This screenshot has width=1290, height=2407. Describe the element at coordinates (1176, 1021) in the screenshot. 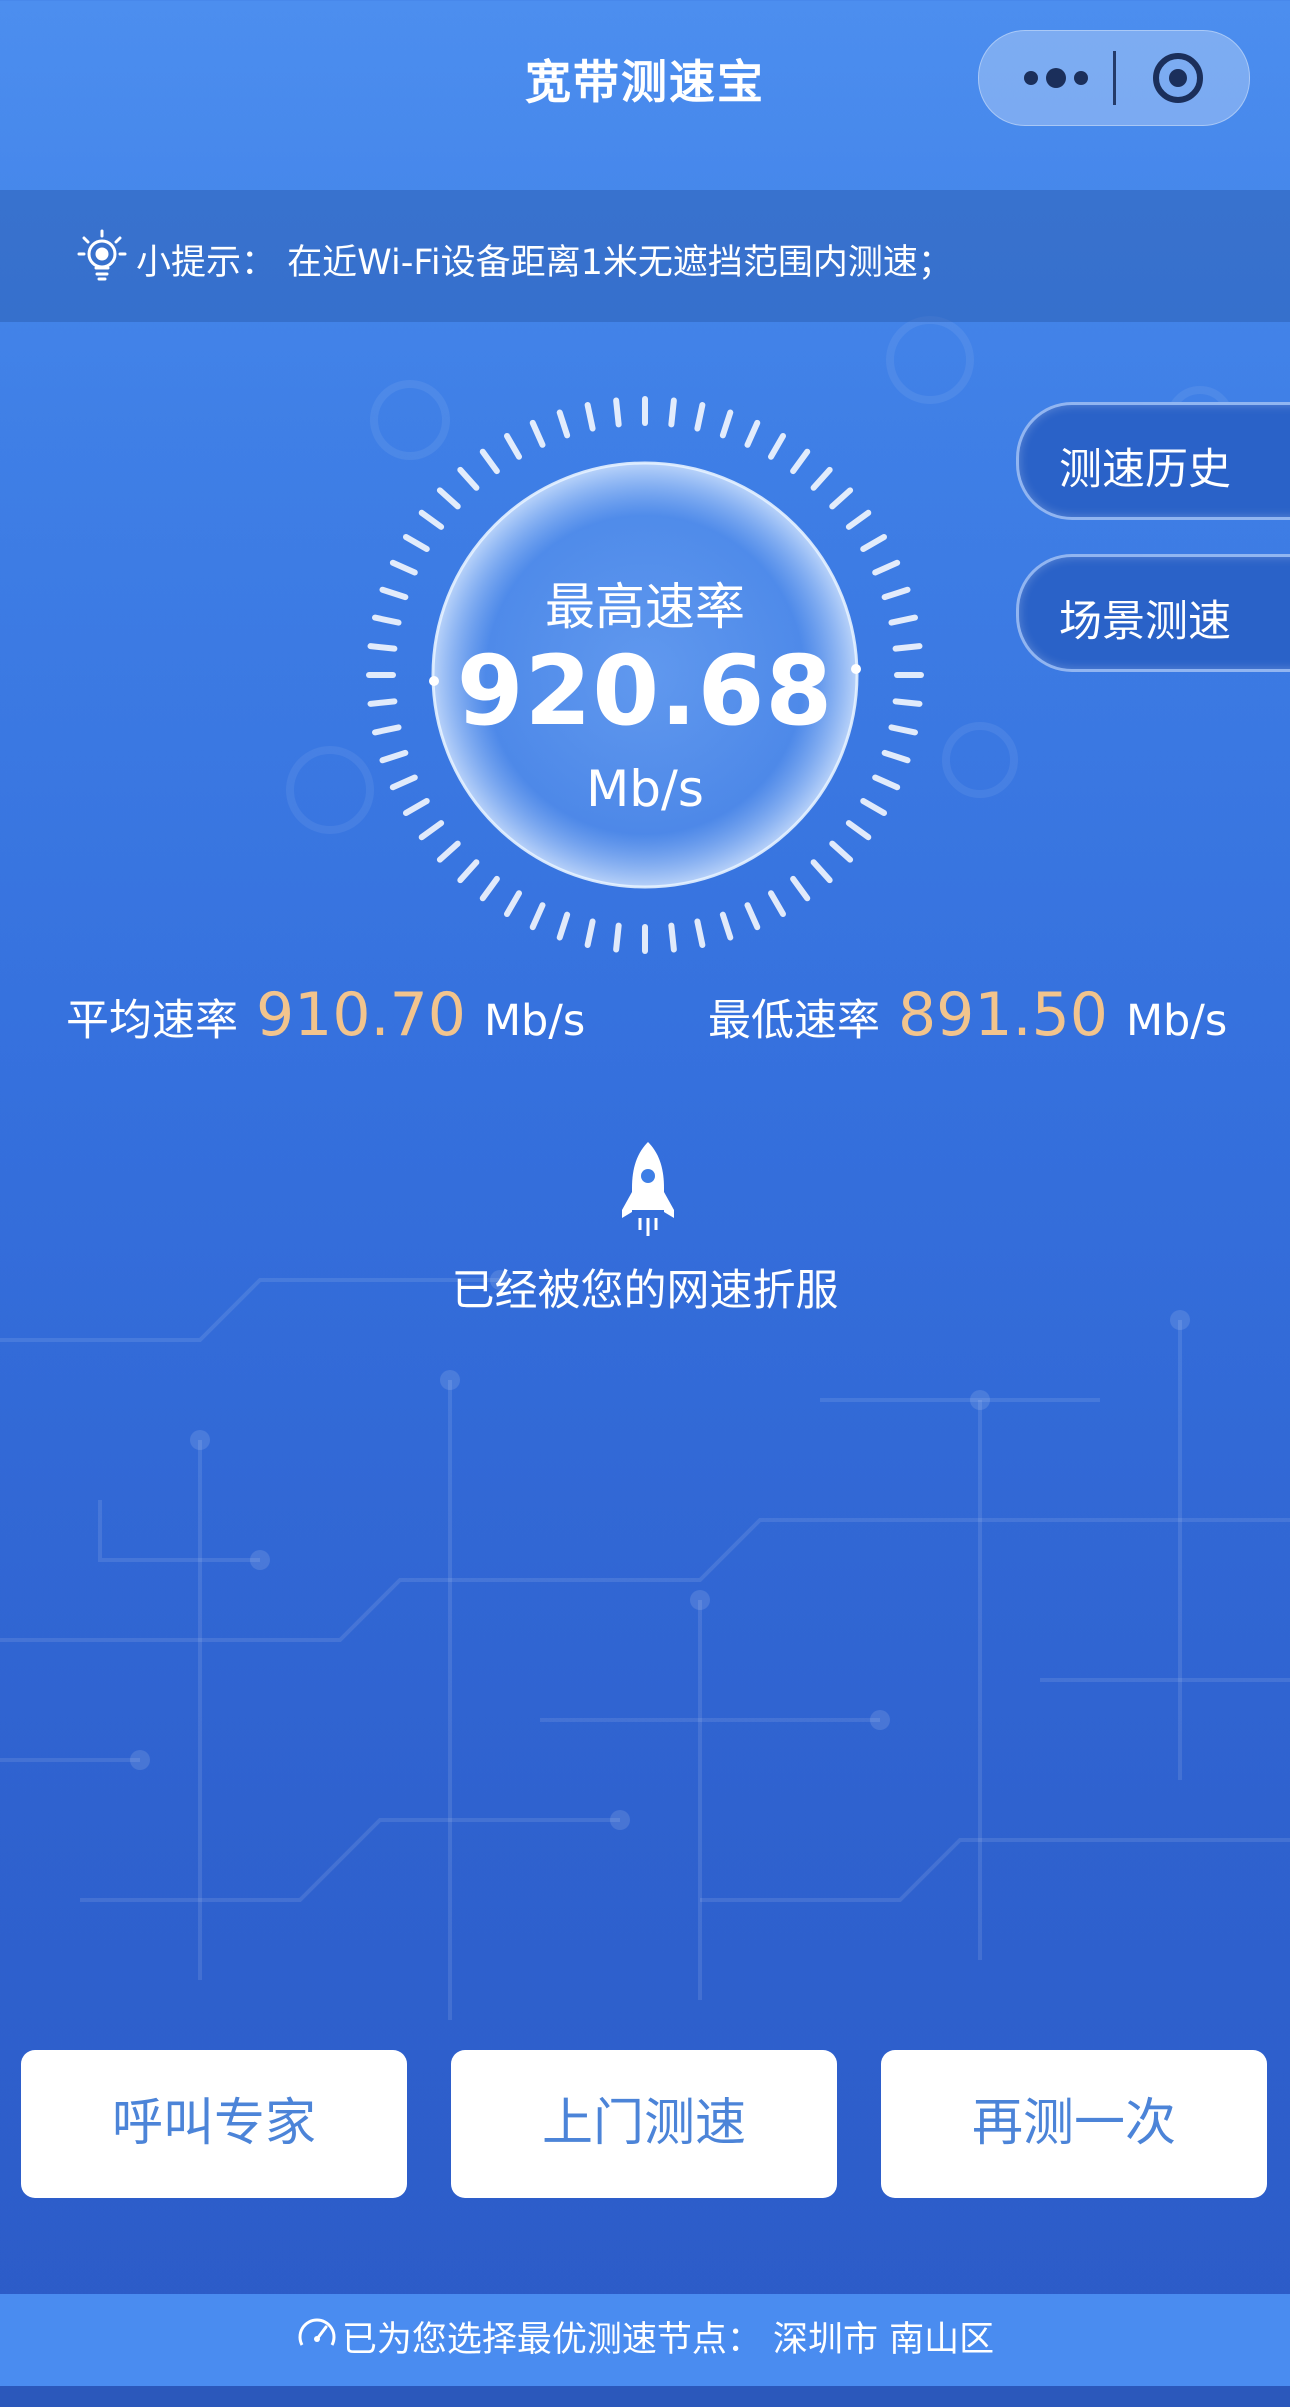

I see `minimum-speed-unit: Mb/s` at that location.